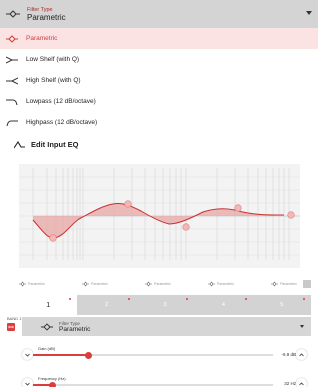 The height and width of the screenshot is (387, 320). Describe the element at coordinates (55, 144) in the screenshot. I see `section-title-text: Edit Input EQ` at that location.